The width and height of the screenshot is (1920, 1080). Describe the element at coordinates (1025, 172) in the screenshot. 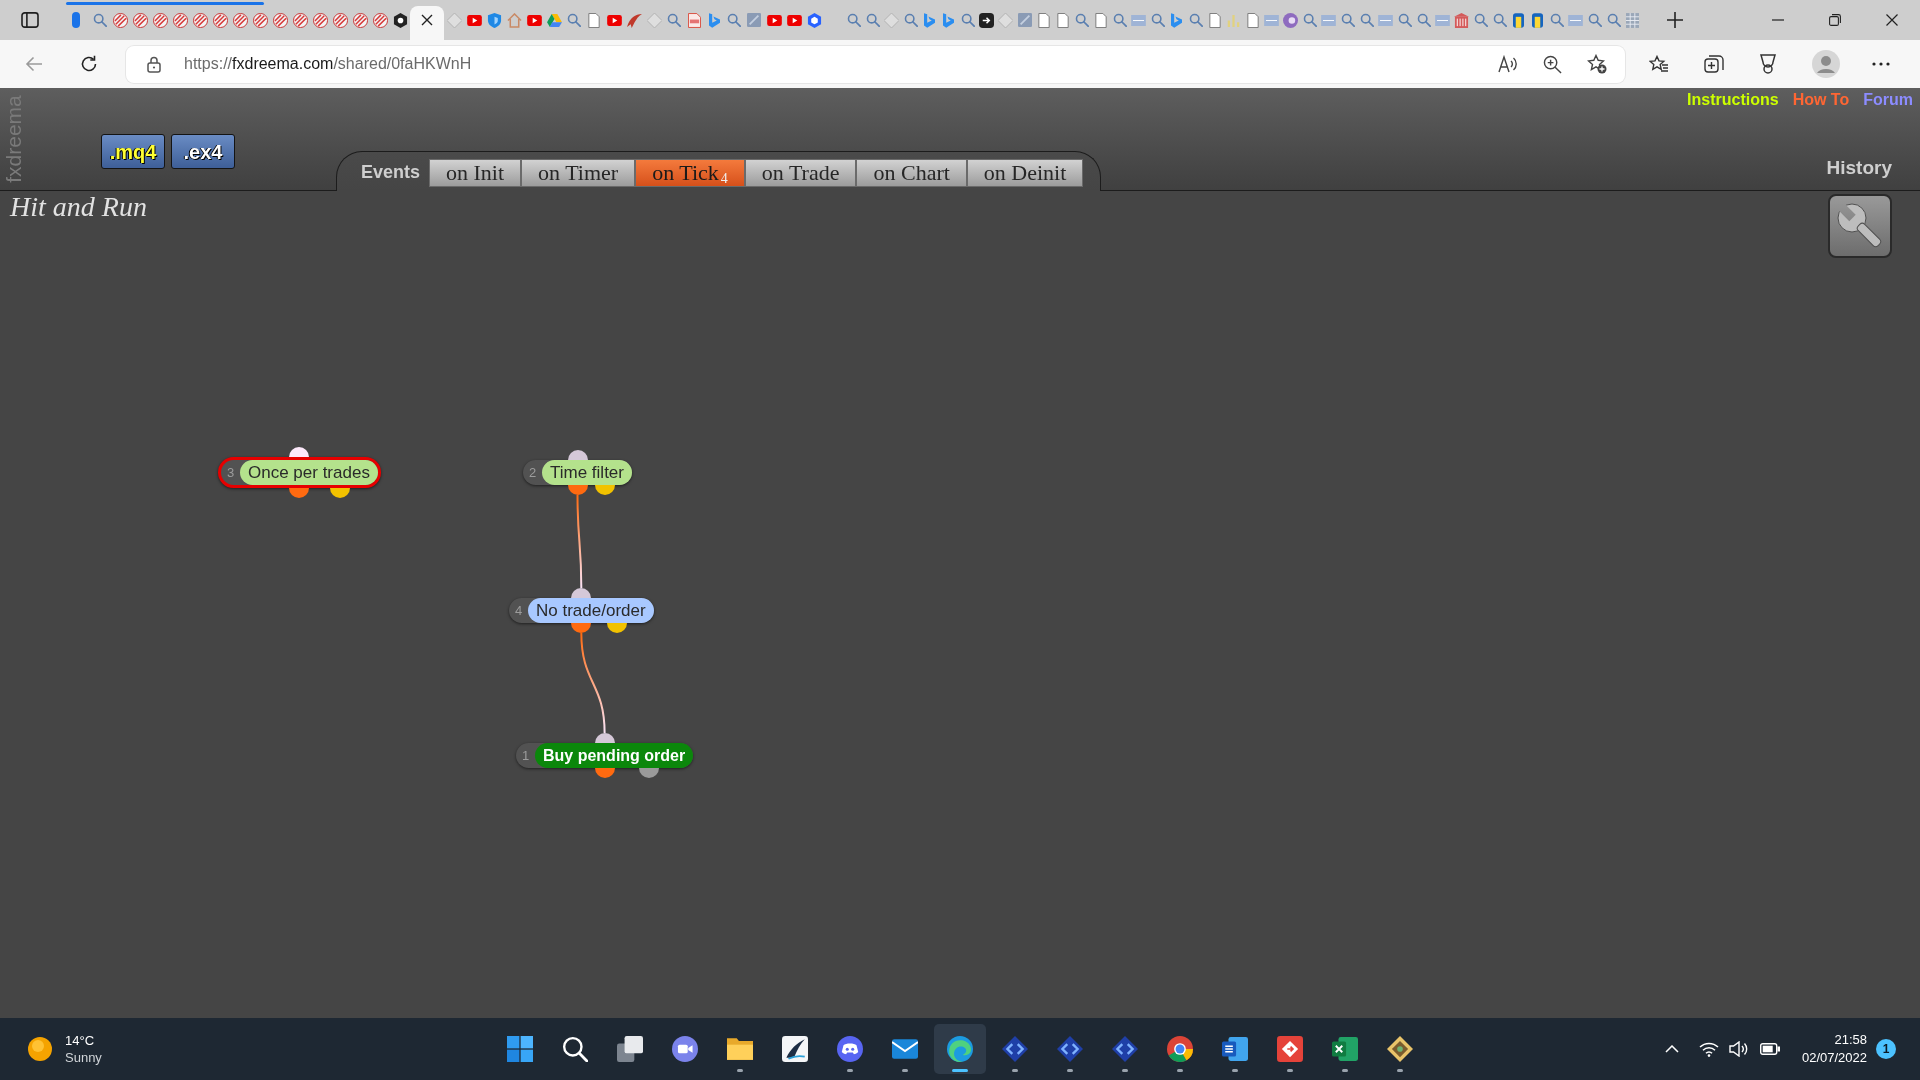

I see `event-tab: on Deinit` at that location.